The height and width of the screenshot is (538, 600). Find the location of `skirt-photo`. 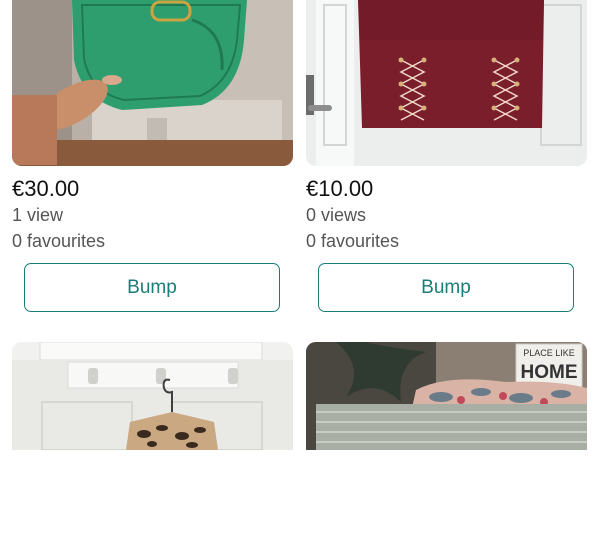

skirt-photo is located at coordinates (446, 83).